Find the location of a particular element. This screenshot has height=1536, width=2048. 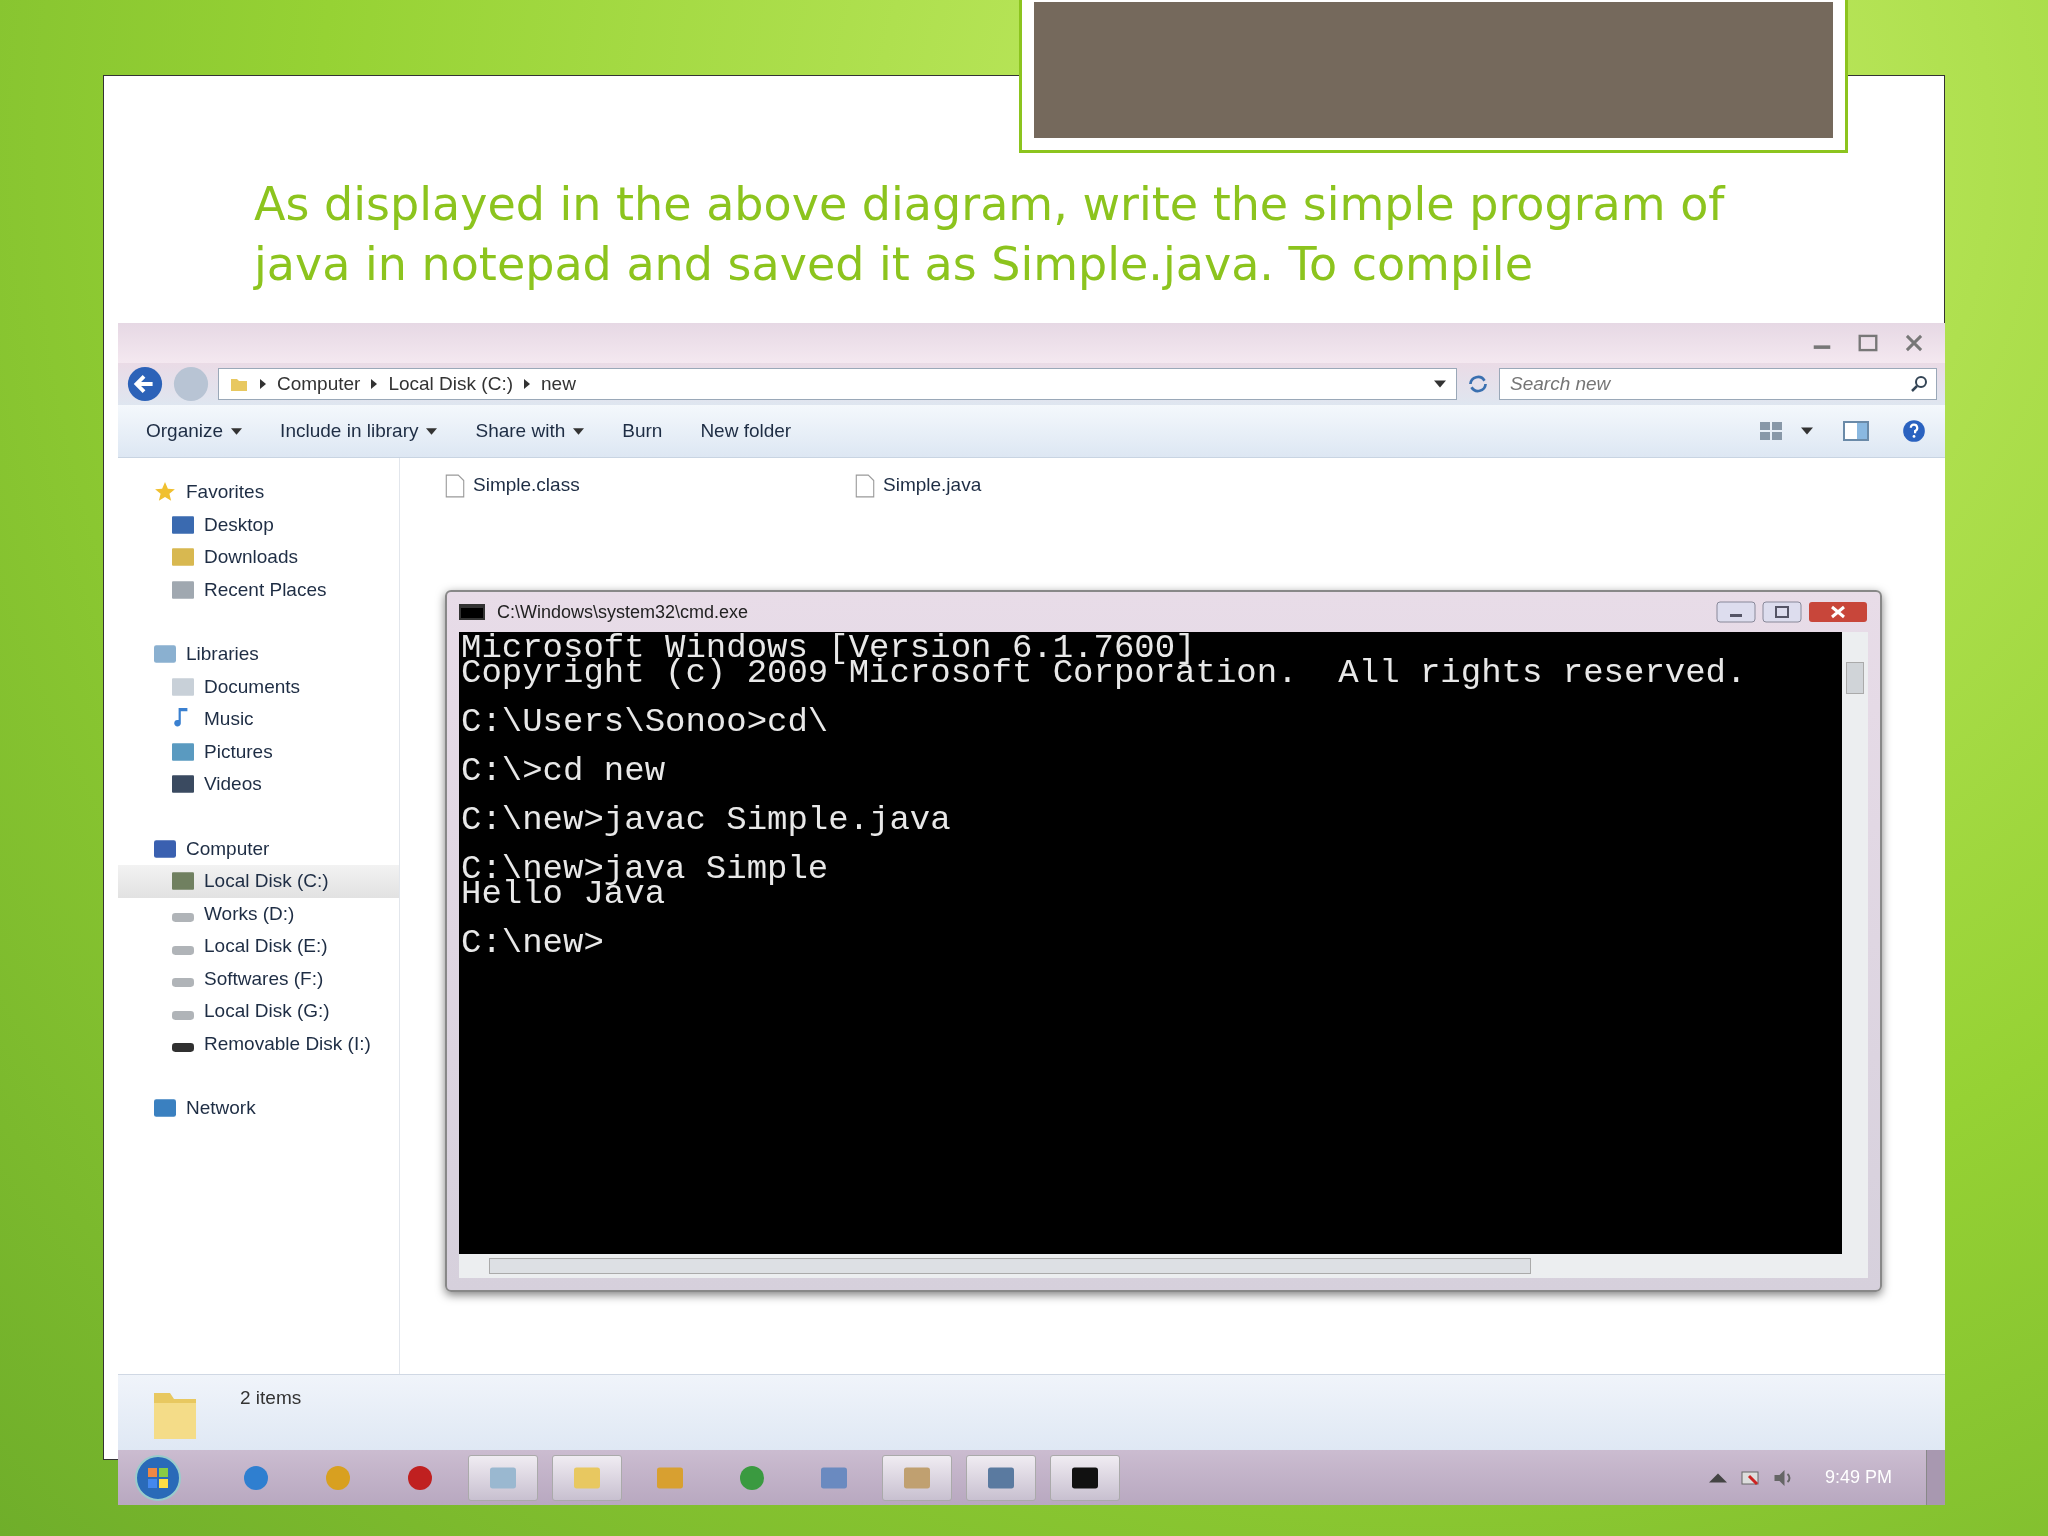

nav-item: Local Disk (E:) is located at coordinates (258, 946).